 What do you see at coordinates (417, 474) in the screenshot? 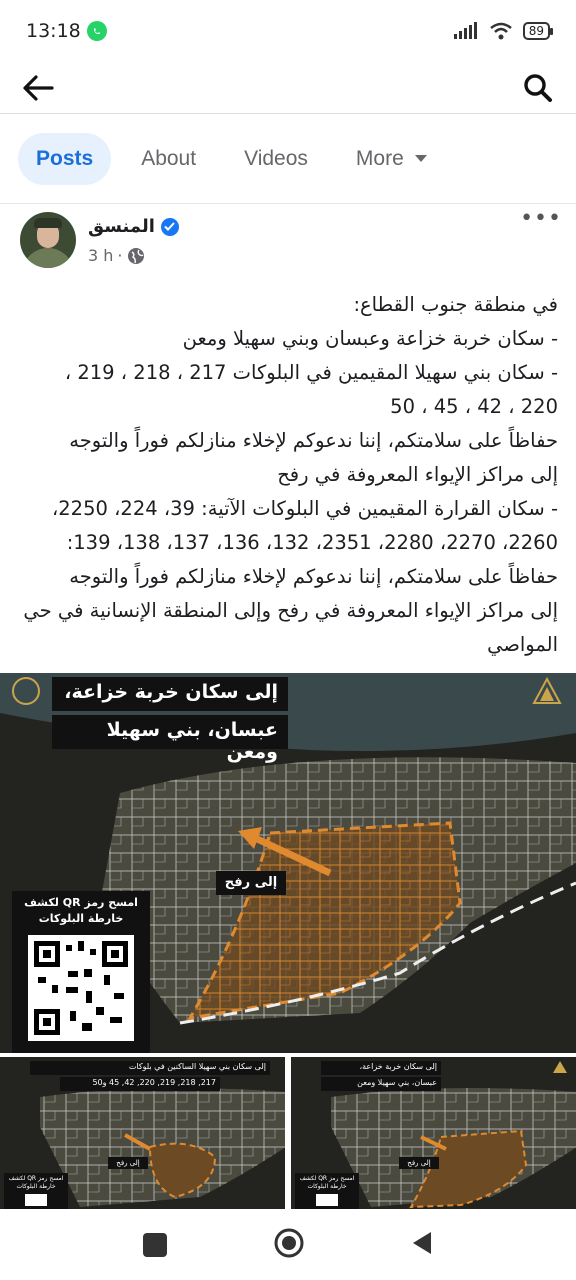
I see `post-line: إلى مراكز الإيواء المعروفة في رفح` at bounding box center [417, 474].